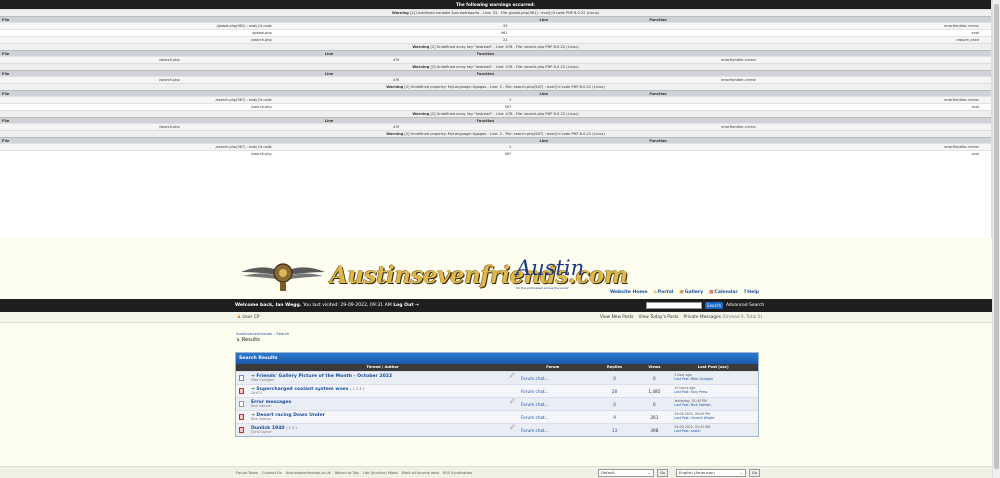  I want to click on search-button: Search, so click(714, 305).